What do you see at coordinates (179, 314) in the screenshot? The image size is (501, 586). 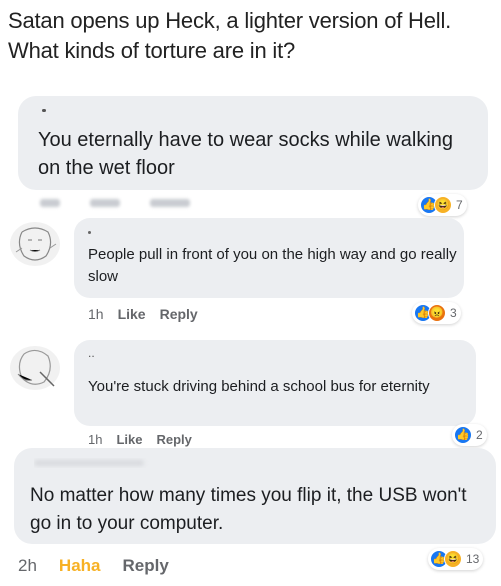 I see `reply-button-2: Reply` at bounding box center [179, 314].